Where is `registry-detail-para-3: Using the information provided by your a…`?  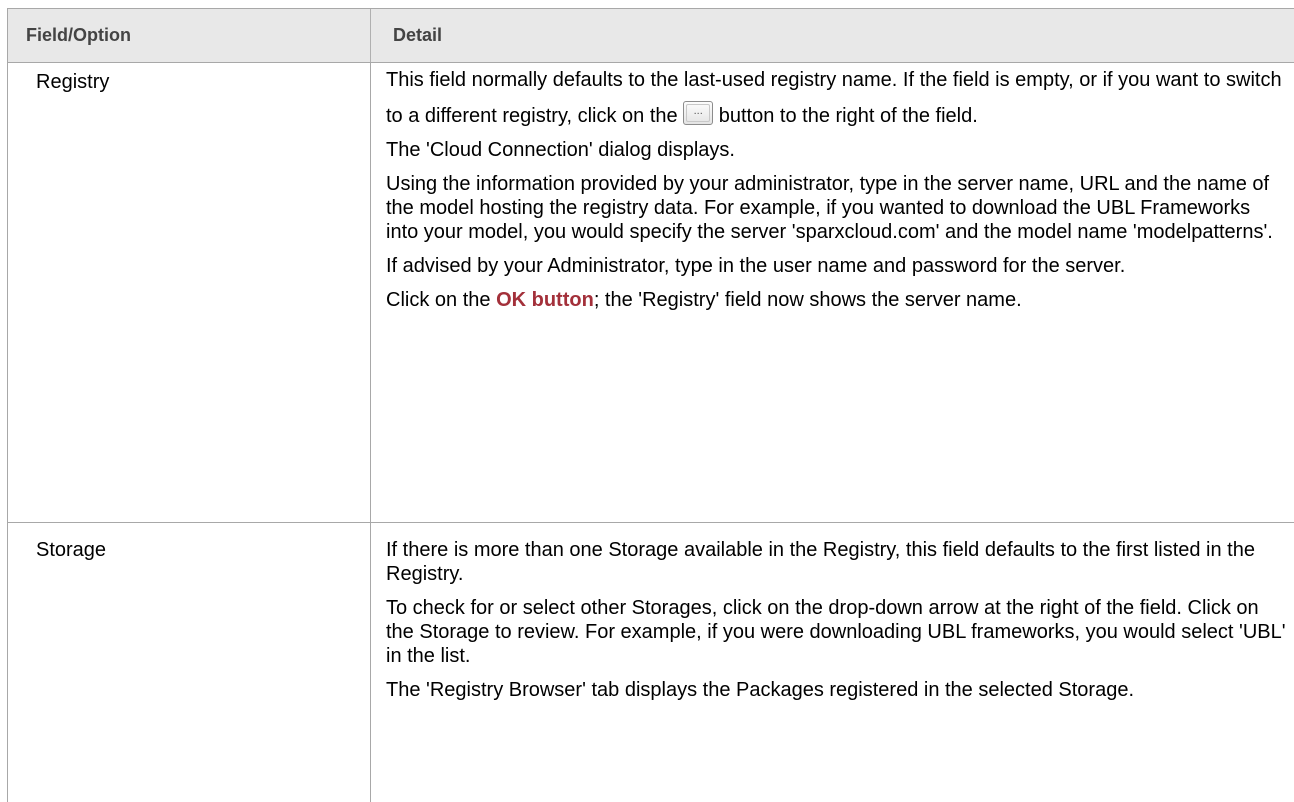 registry-detail-para-3: Using the information provided by your a… is located at coordinates (829, 208).